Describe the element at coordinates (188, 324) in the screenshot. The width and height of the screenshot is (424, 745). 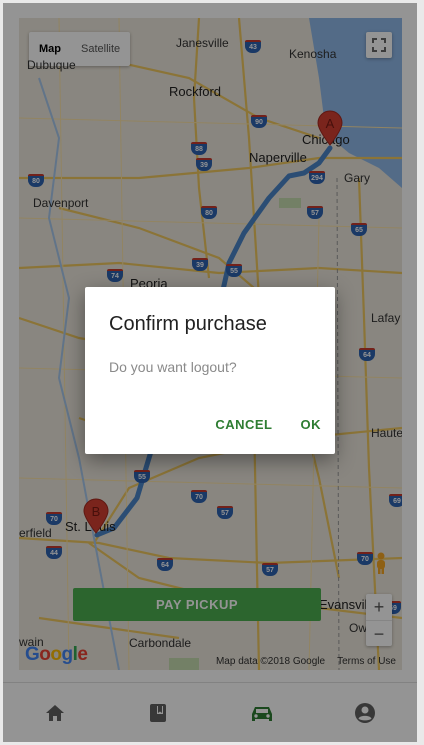
I see `dialog-title: Confirm purchase` at that location.